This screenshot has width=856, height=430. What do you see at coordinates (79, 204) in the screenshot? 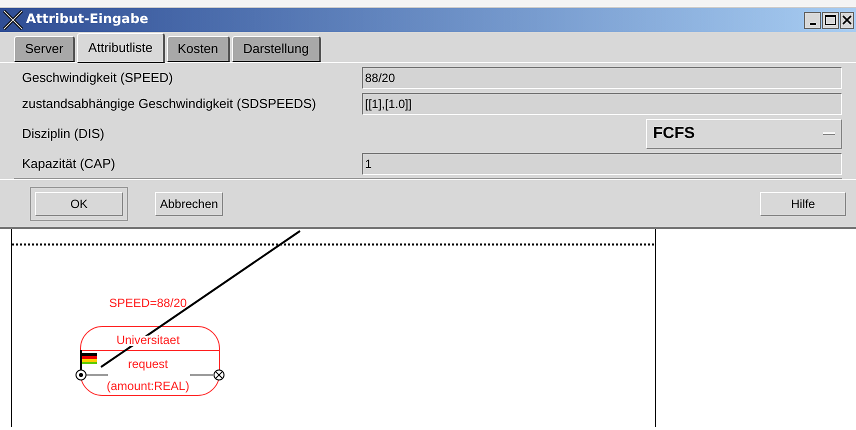
I see `dialog-button: OK` at bounding box center [79, 204].